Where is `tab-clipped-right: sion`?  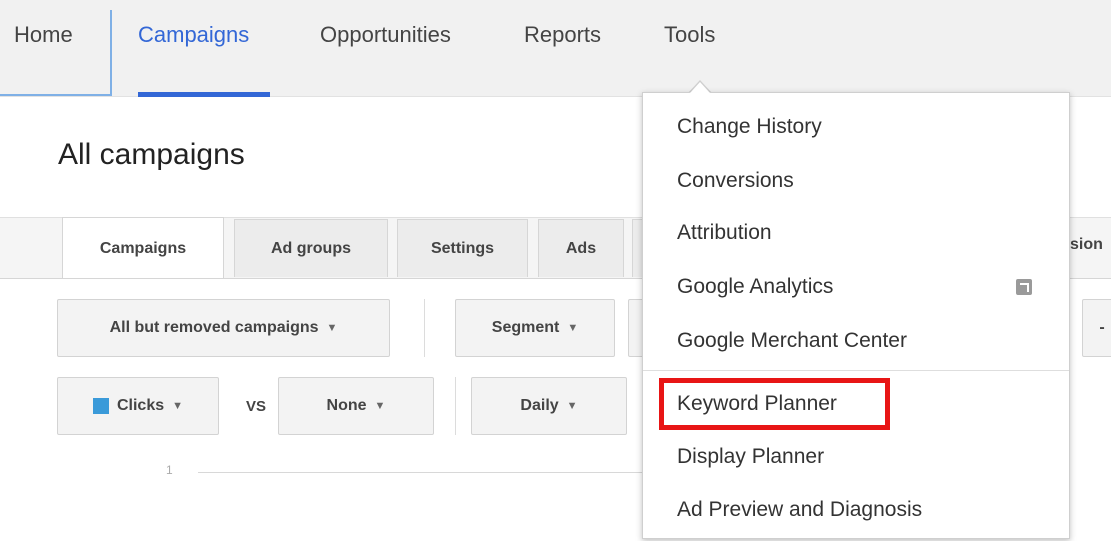
tab-clipped-right: sion is located at coordinates (1086, 245).